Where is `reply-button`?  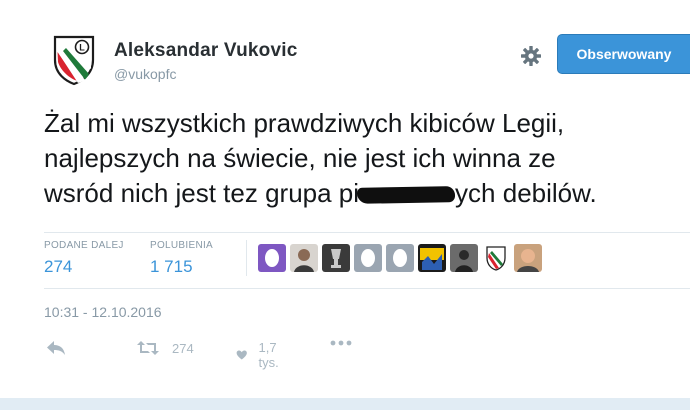 reply-button is located at coordinates (56, 348).